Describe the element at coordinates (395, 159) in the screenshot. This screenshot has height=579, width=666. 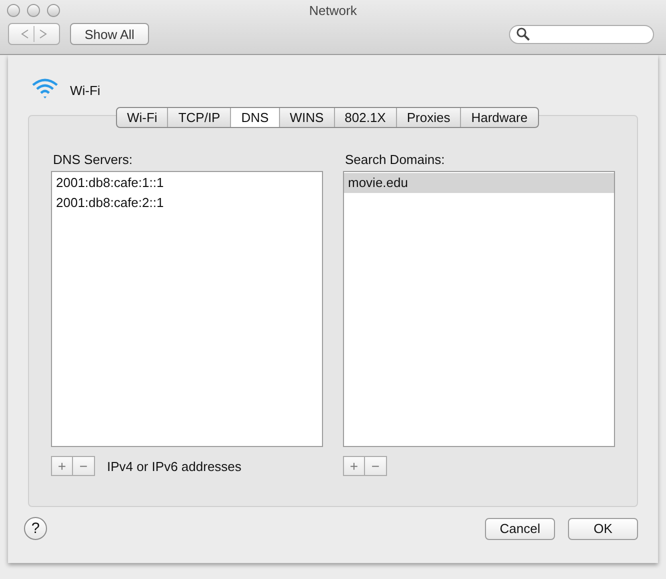
I see `list-title: Search Domains:` at that location.